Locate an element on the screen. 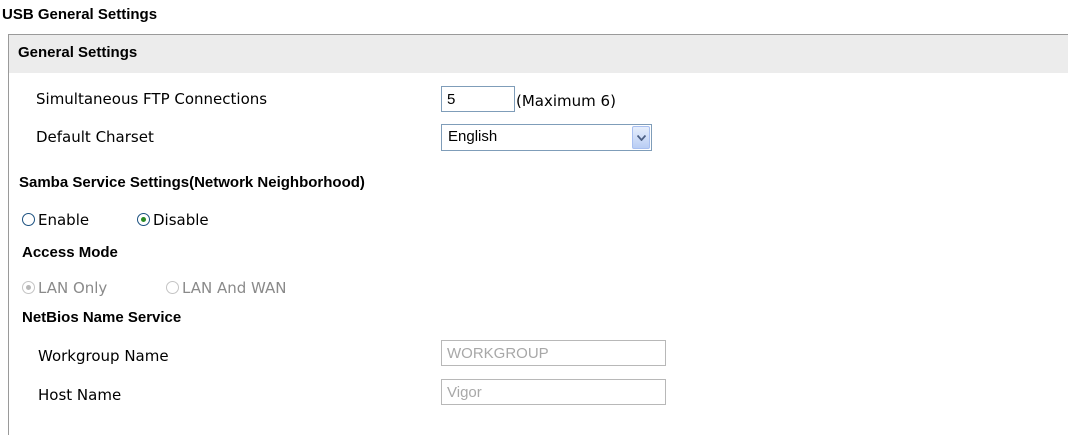  charset-selected-value: English is located at coordinates (473, 136).